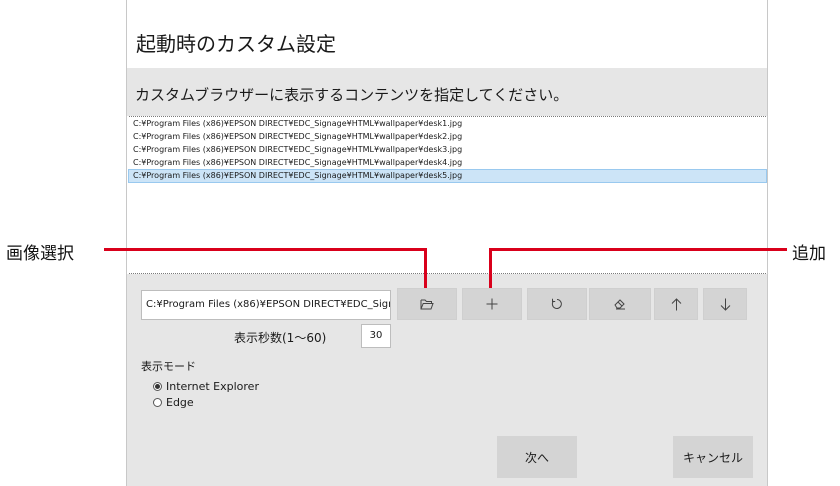 Image resolution: width=840 pixels, height=486 pixels. I want to click on display-seconds-label: 表示秒数(1～60), so click(280, 338).